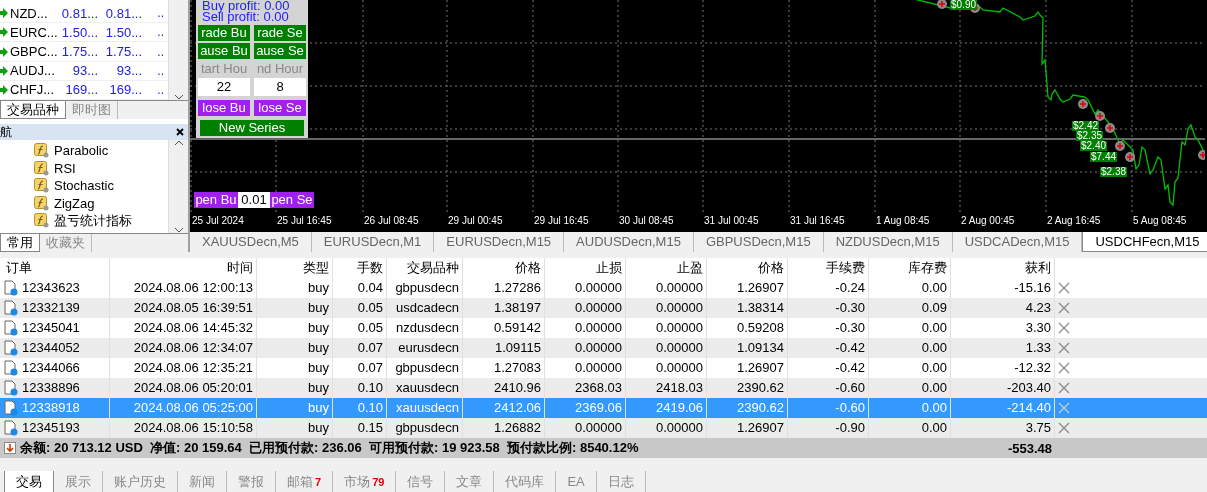 The image size is (1207, 492). What do you see at coordinates (365, 481) in the screenshot?
I see `terminal-tab: 市场 79` at bounding box center [365, 481].